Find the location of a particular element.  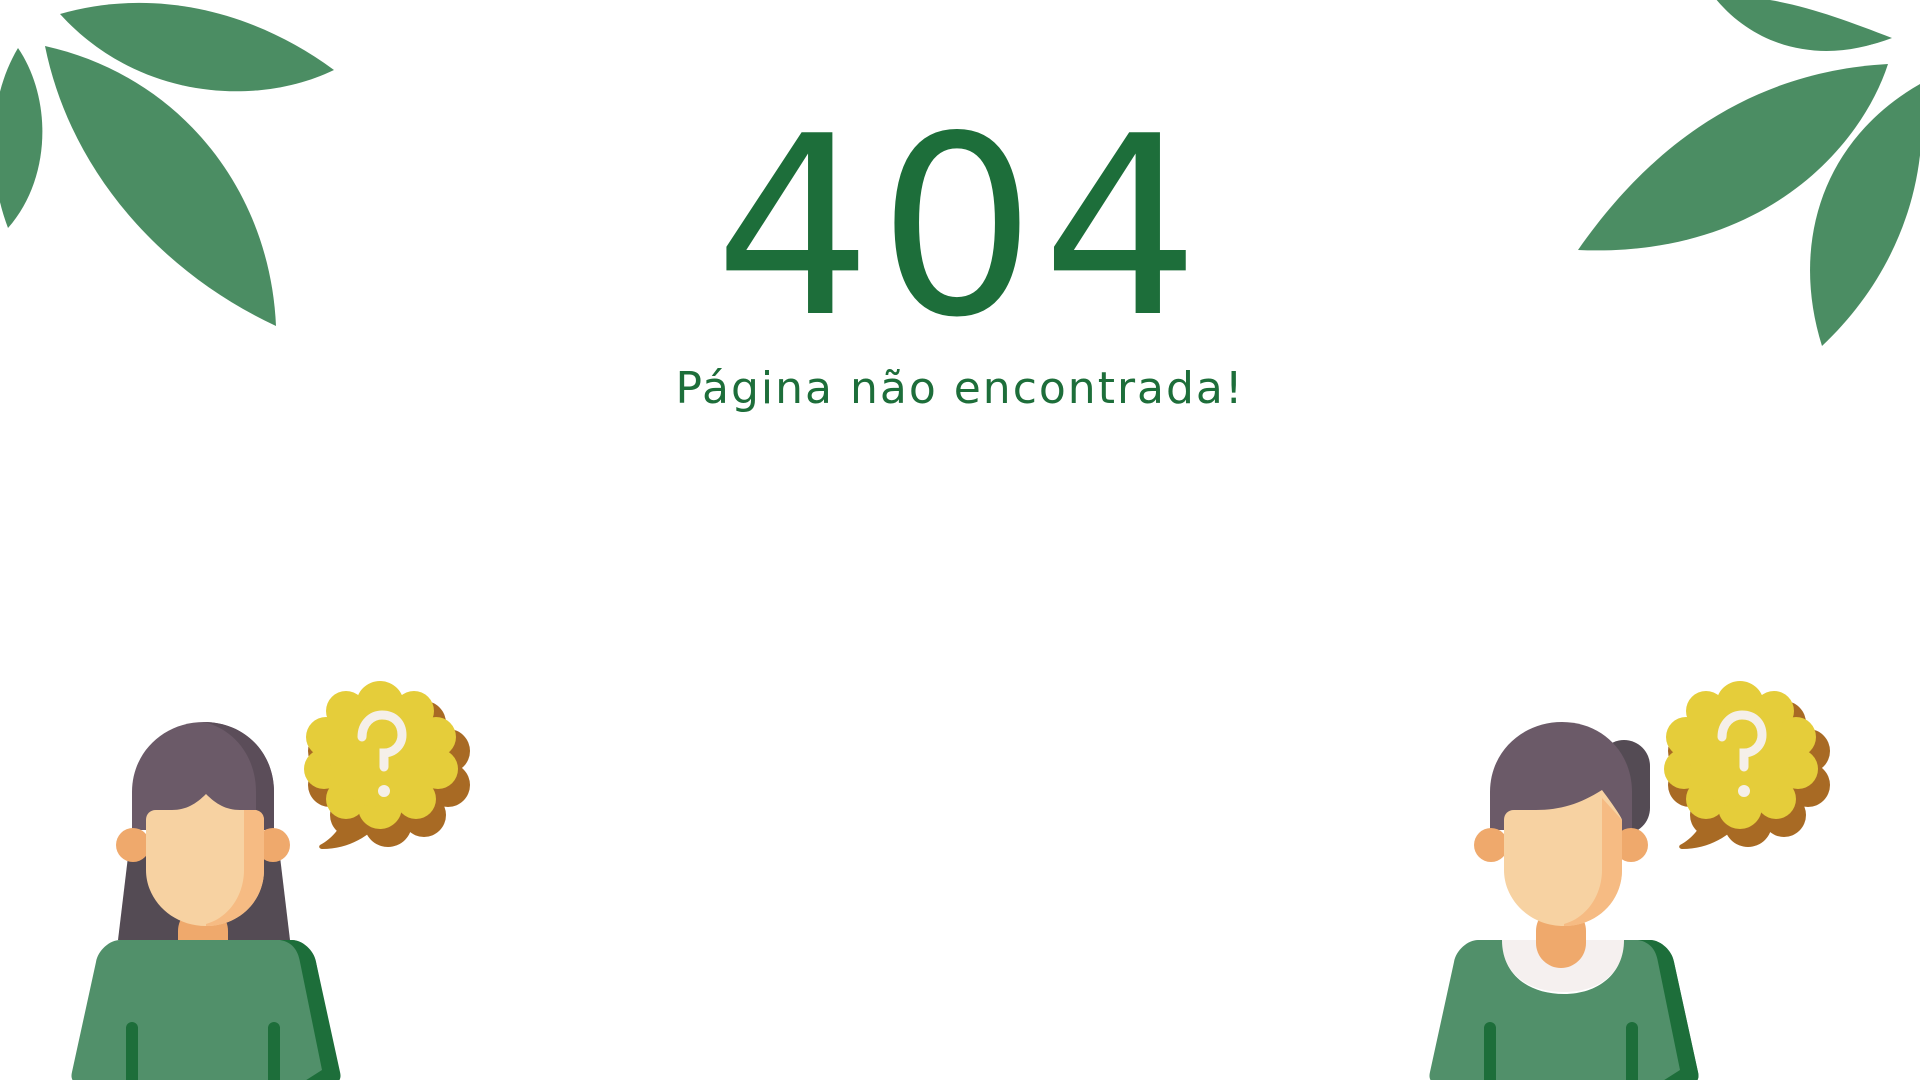

error-code: 404 is located at coordinates (960, 228).